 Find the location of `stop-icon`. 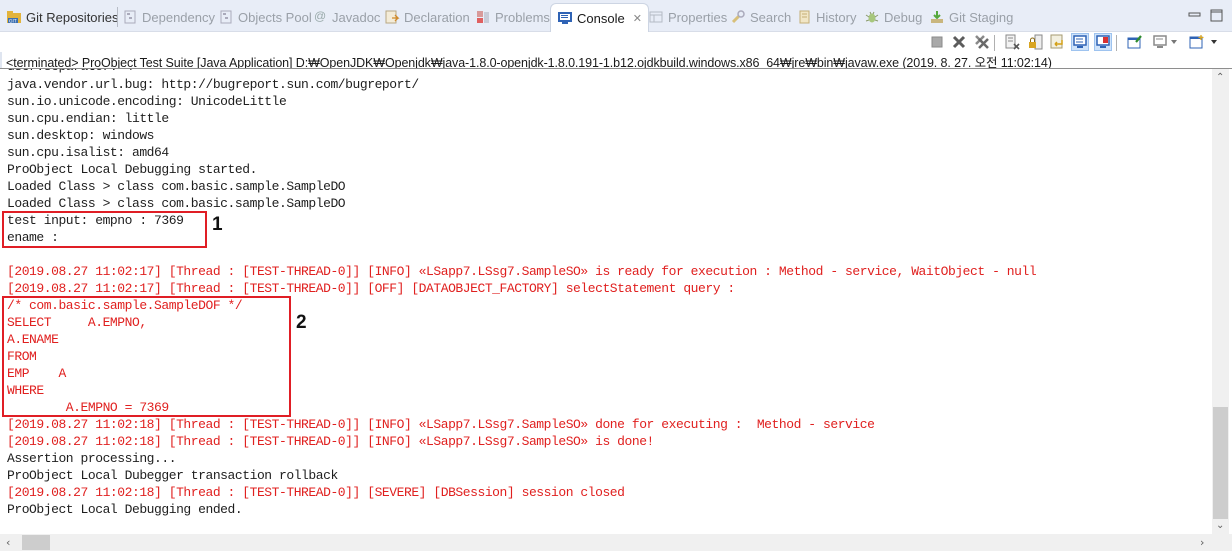

stop-icon is located at coordinates (937, 42).